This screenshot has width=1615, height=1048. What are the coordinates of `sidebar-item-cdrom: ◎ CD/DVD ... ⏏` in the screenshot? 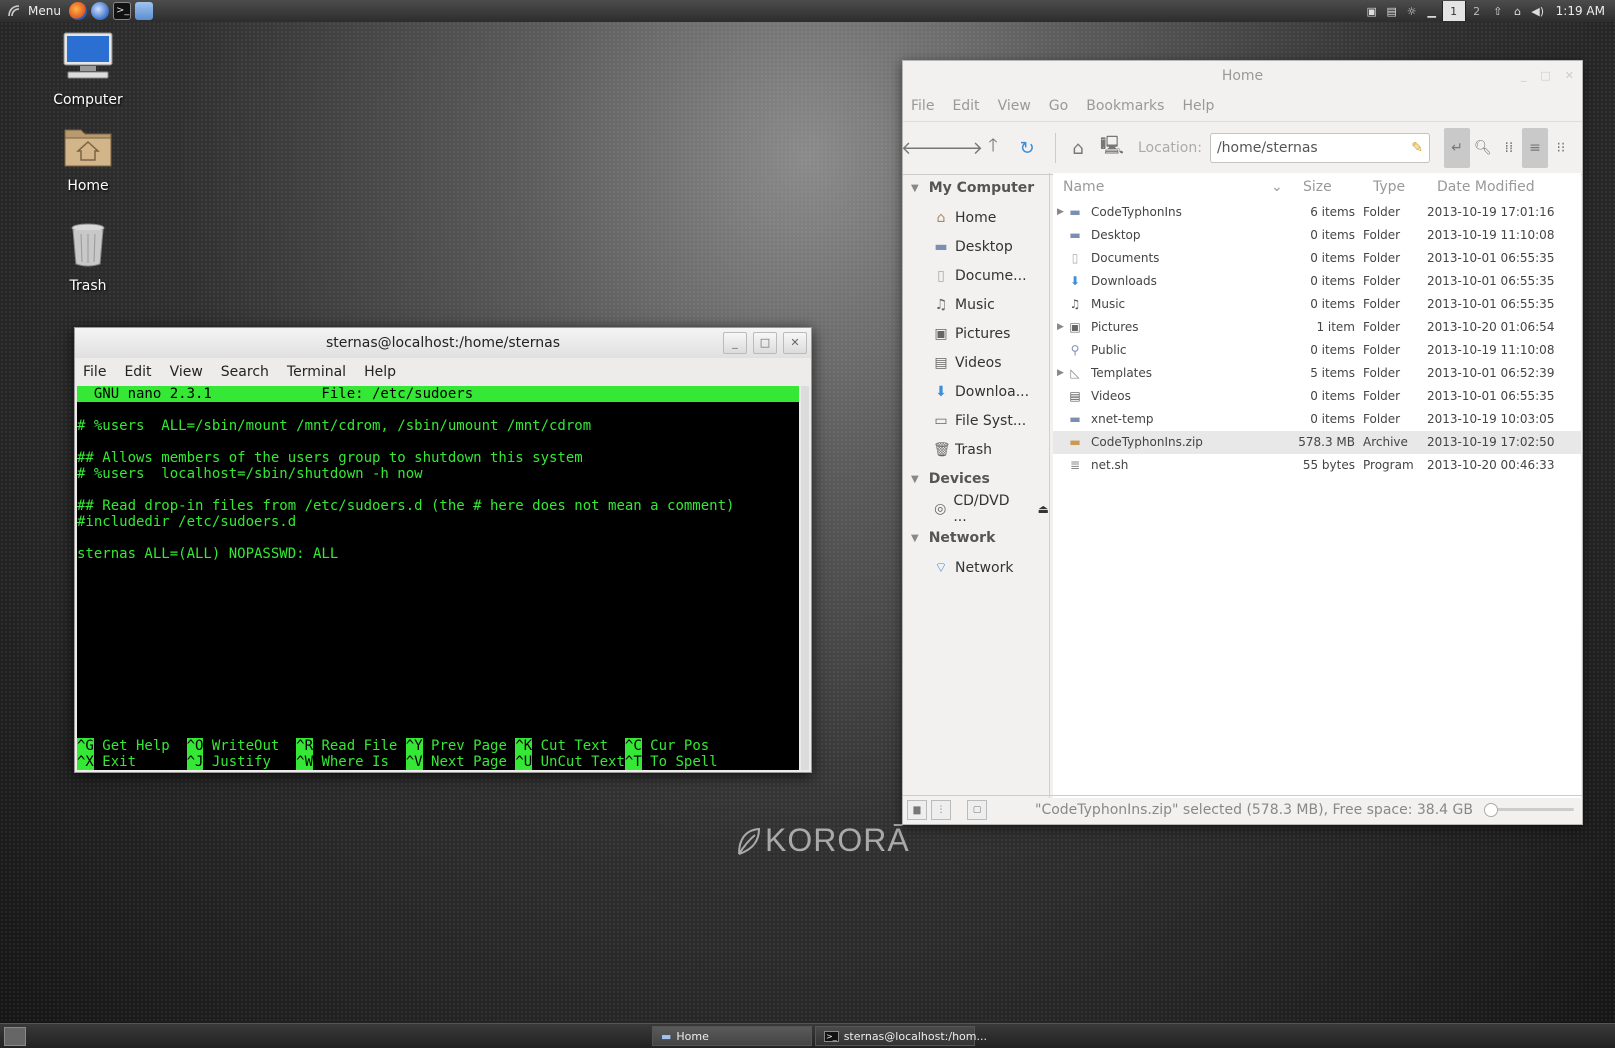 It's located at (976, 509).